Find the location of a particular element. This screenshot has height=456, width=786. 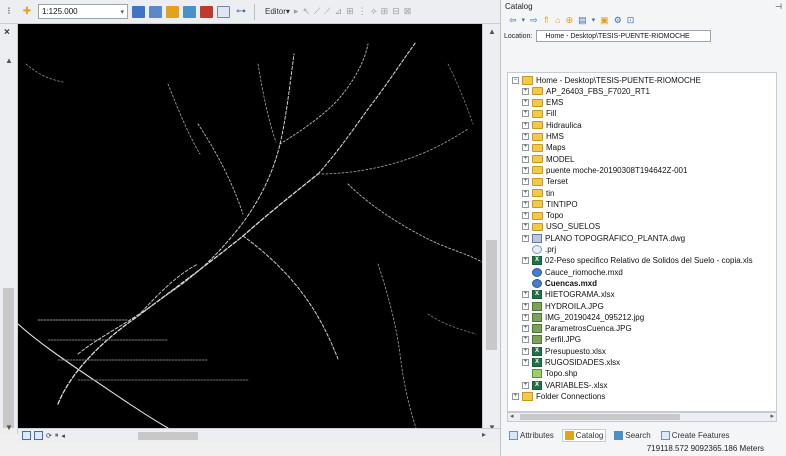

tree-item: .prj is located at coordinates (539, 250).